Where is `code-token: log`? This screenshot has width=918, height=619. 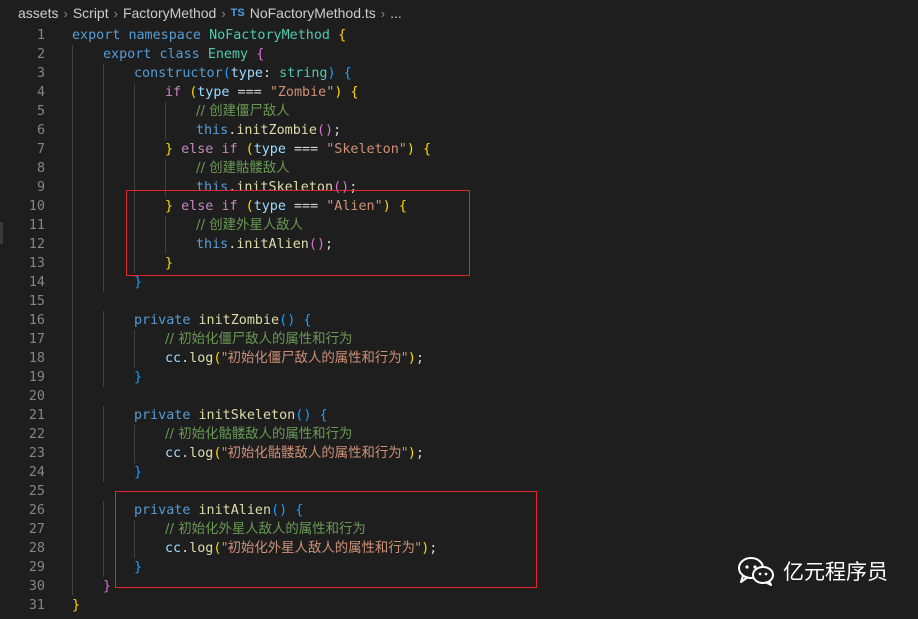 code-token: log is located at coordinates (201, 358).